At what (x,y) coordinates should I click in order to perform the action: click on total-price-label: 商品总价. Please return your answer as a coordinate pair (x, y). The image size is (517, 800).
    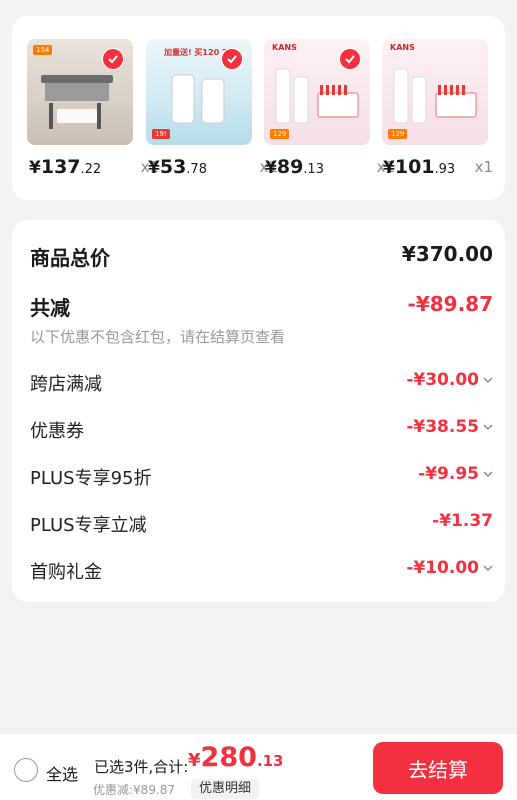
    Looking at the image, I should click on (70, 258).